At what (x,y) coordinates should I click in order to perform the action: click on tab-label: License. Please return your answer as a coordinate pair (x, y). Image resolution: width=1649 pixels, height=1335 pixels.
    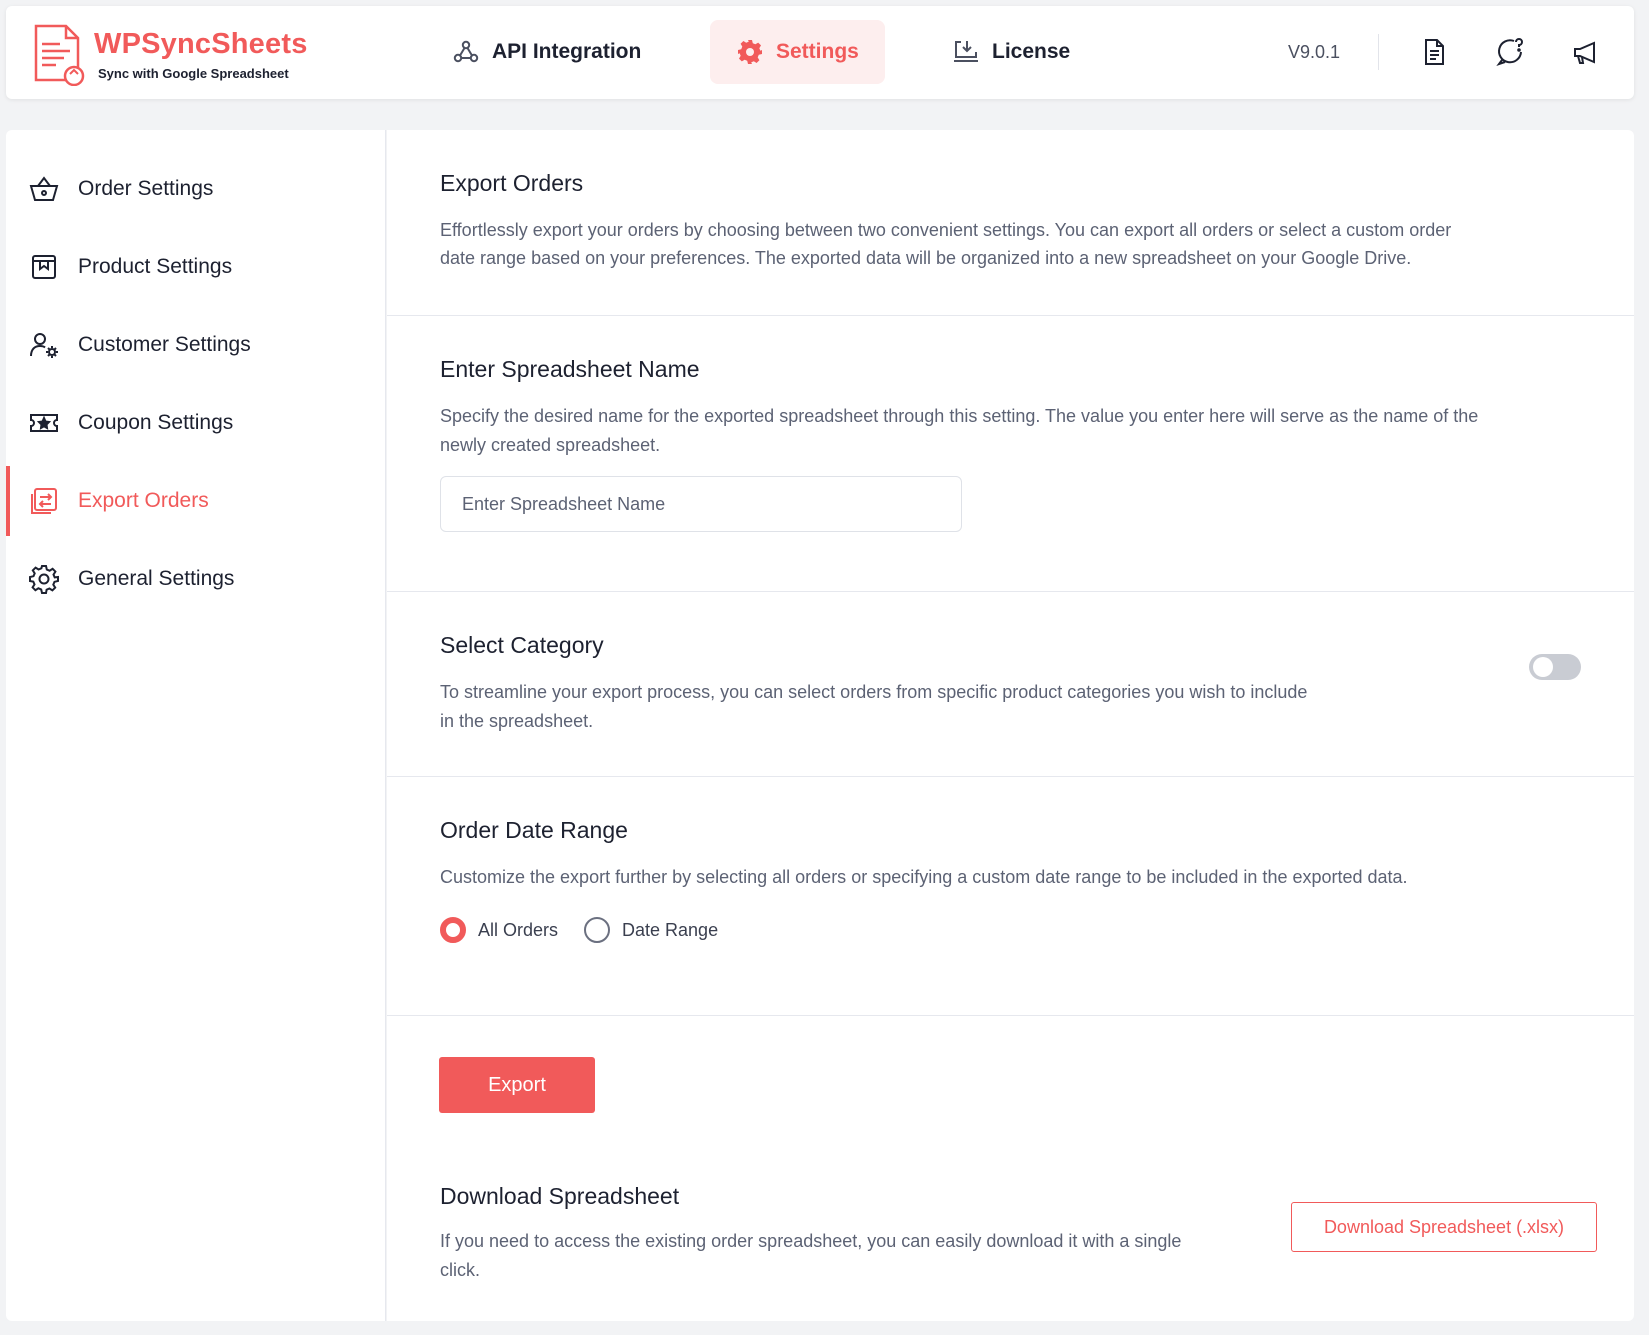
    Looking at the image, I should click on (1031, 51).